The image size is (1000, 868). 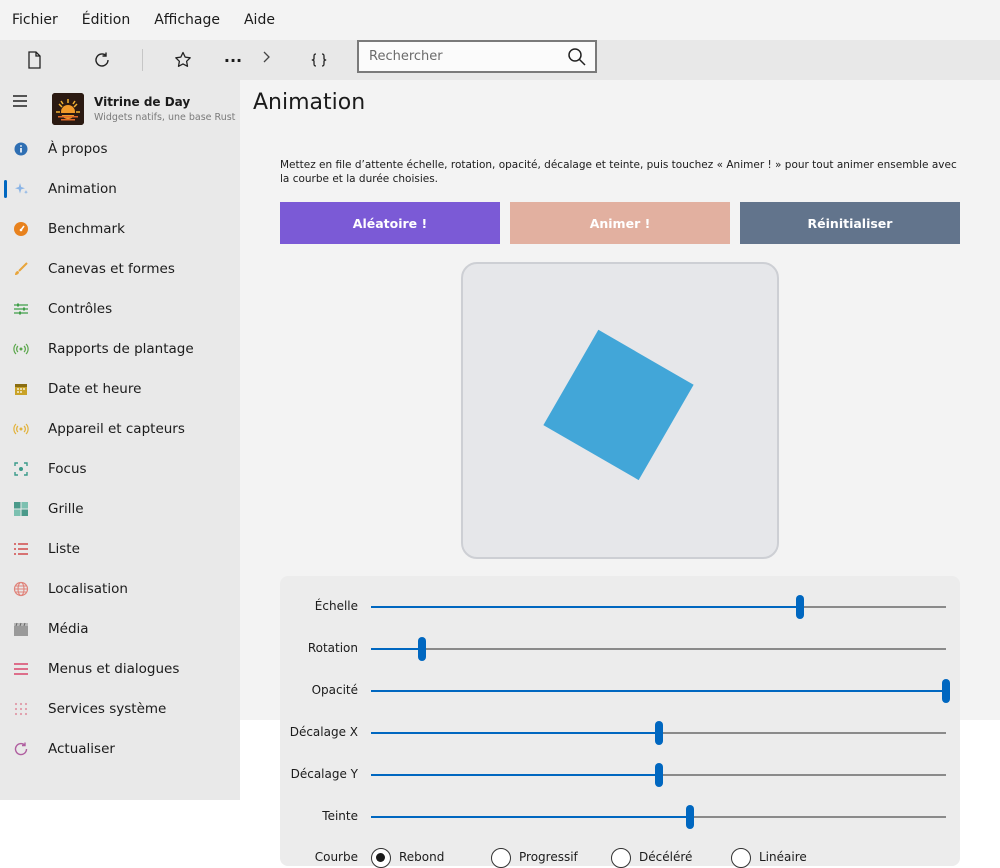 What do you see at coordinates (658, 649) in the screenshot?
I see `rotation-slider` at bounding box center [658, 649].